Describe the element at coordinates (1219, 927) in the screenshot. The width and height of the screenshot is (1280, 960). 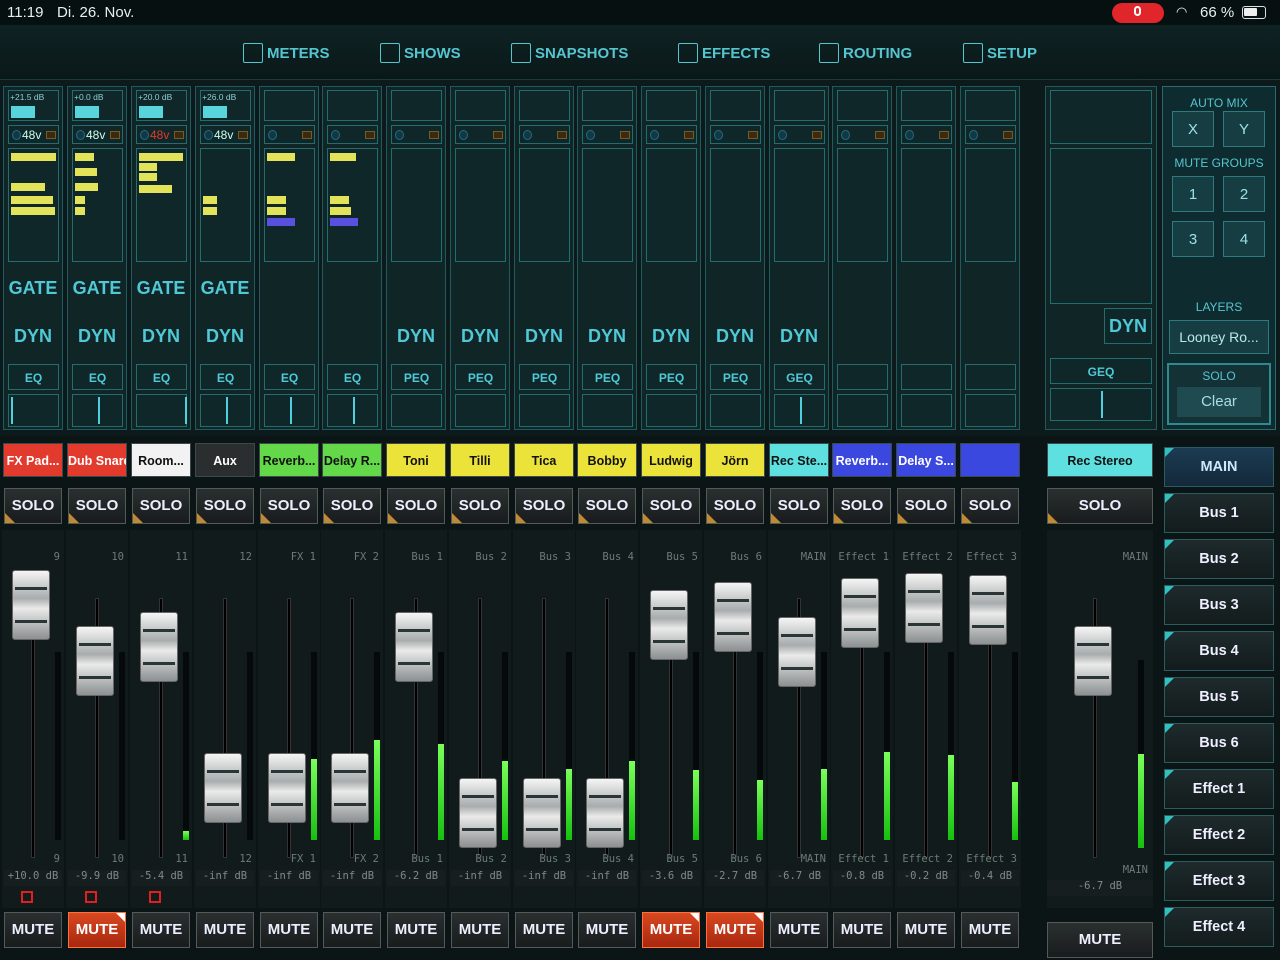
I see `bus-button-effect-4: Effect 4` at that location.